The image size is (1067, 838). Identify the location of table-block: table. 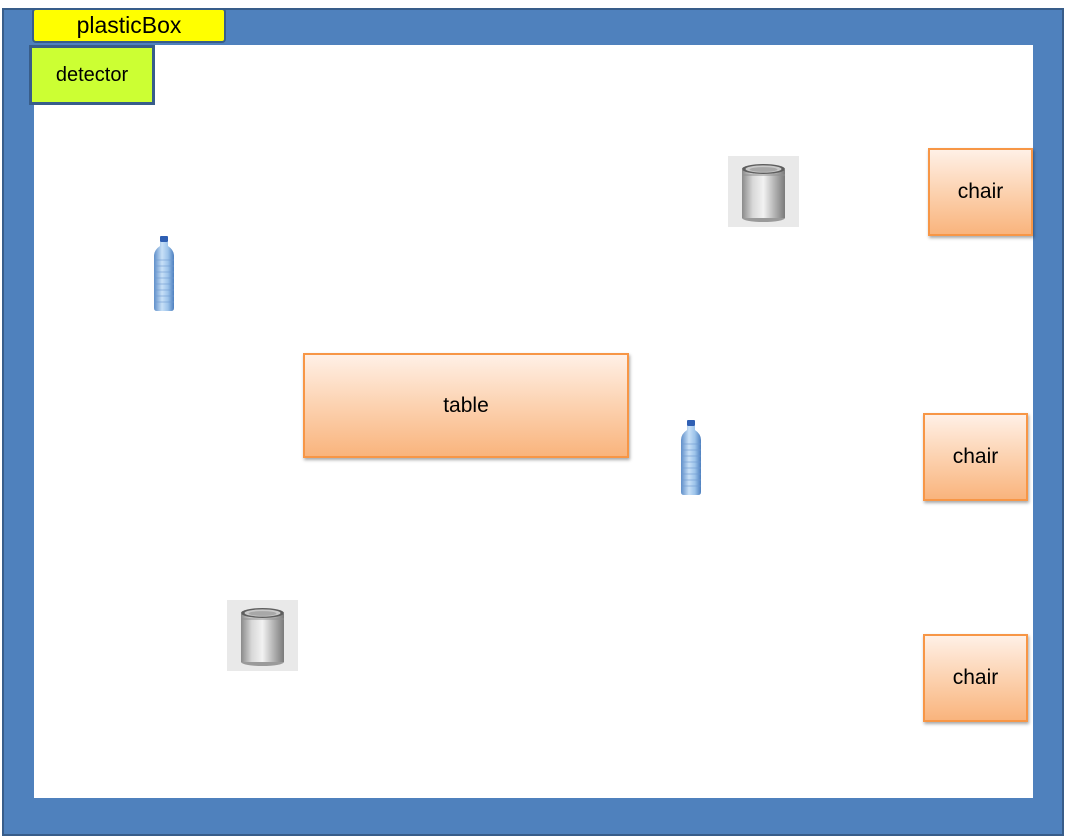
(466, 405).